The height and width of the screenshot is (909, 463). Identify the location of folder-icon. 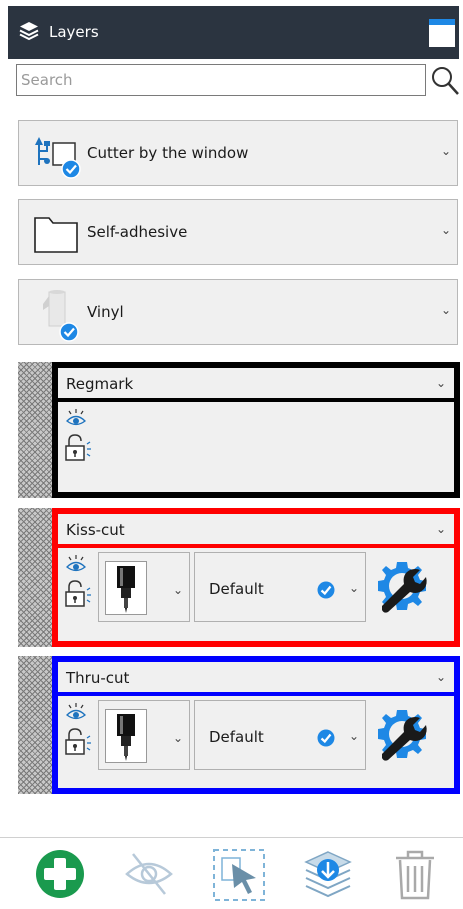
(56, 235).